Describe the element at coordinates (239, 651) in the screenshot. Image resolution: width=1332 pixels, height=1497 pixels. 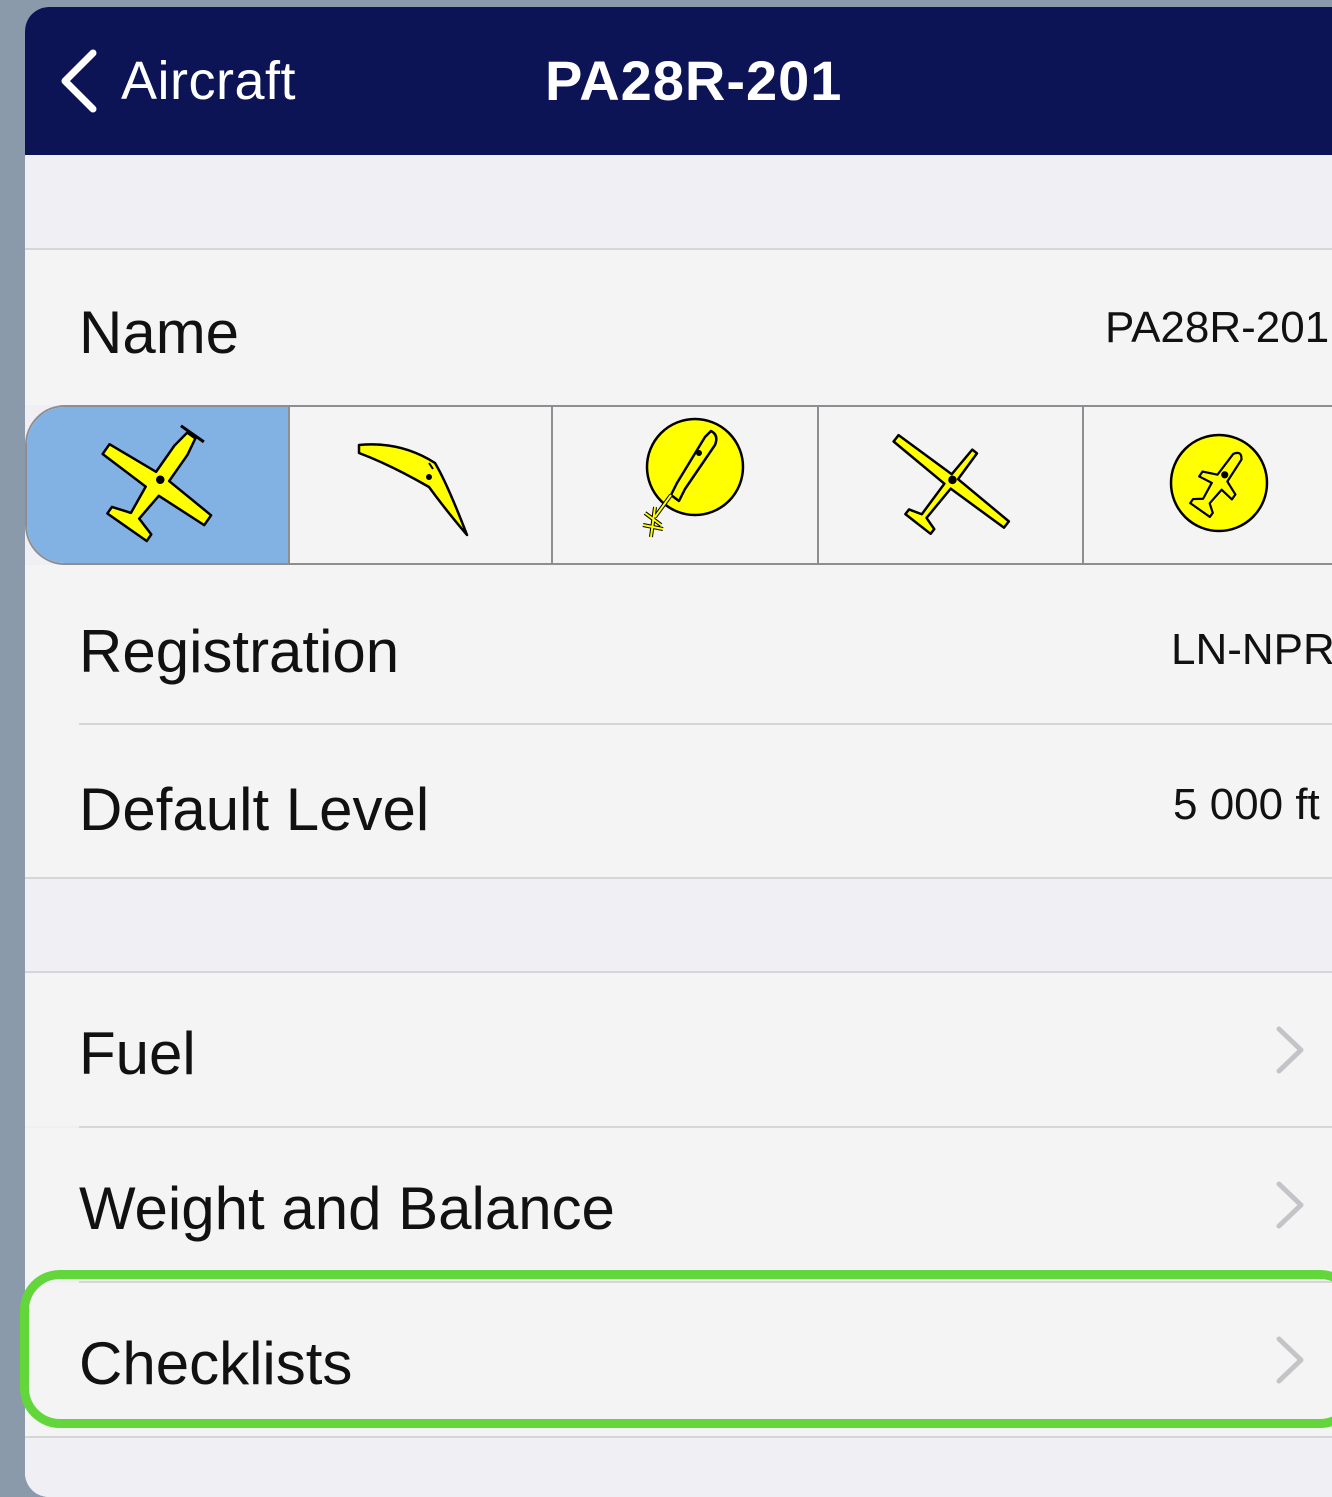
I see `registration-label: Registration` at that location.